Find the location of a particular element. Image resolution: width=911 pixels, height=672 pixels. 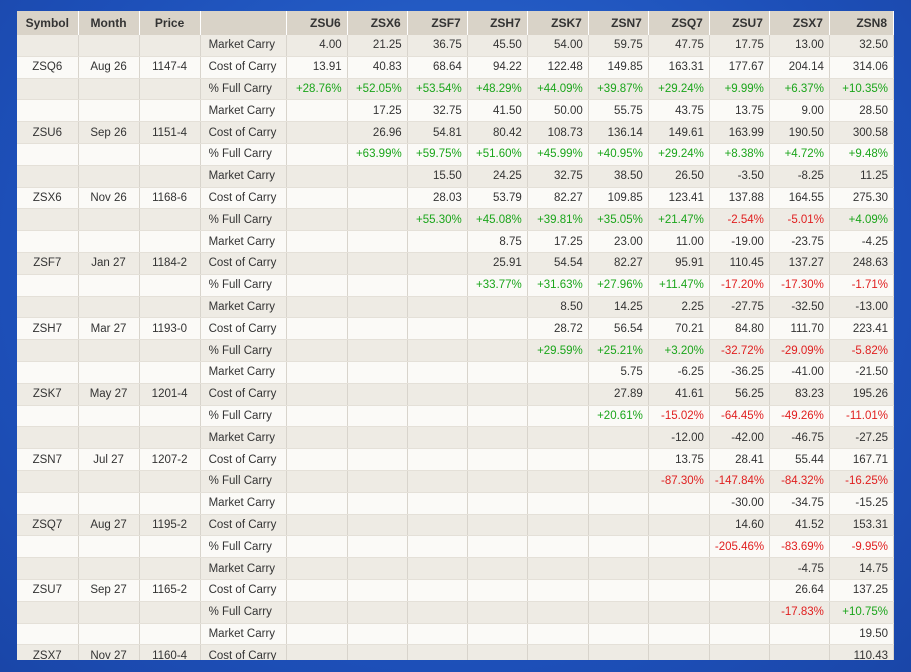

value-cell: -36.25 is located at coordinates (739, 372).